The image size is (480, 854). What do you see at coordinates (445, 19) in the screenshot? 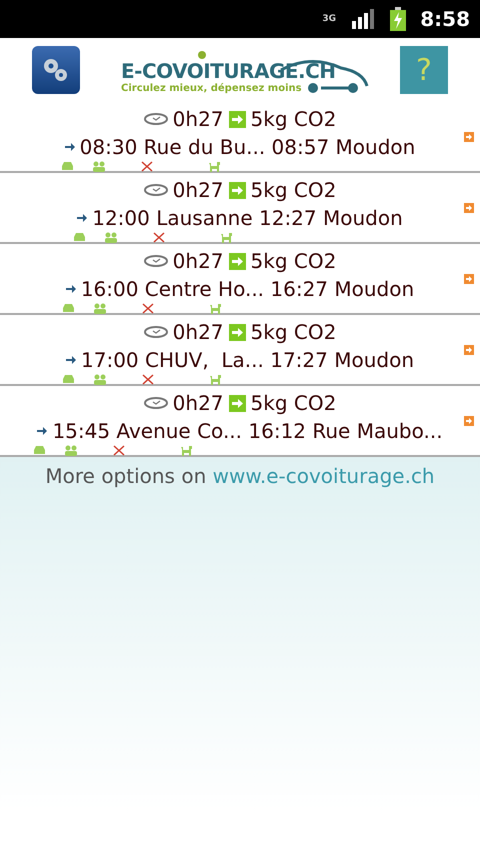
I see `clock: 8:58` at bounding box center [445, 19].